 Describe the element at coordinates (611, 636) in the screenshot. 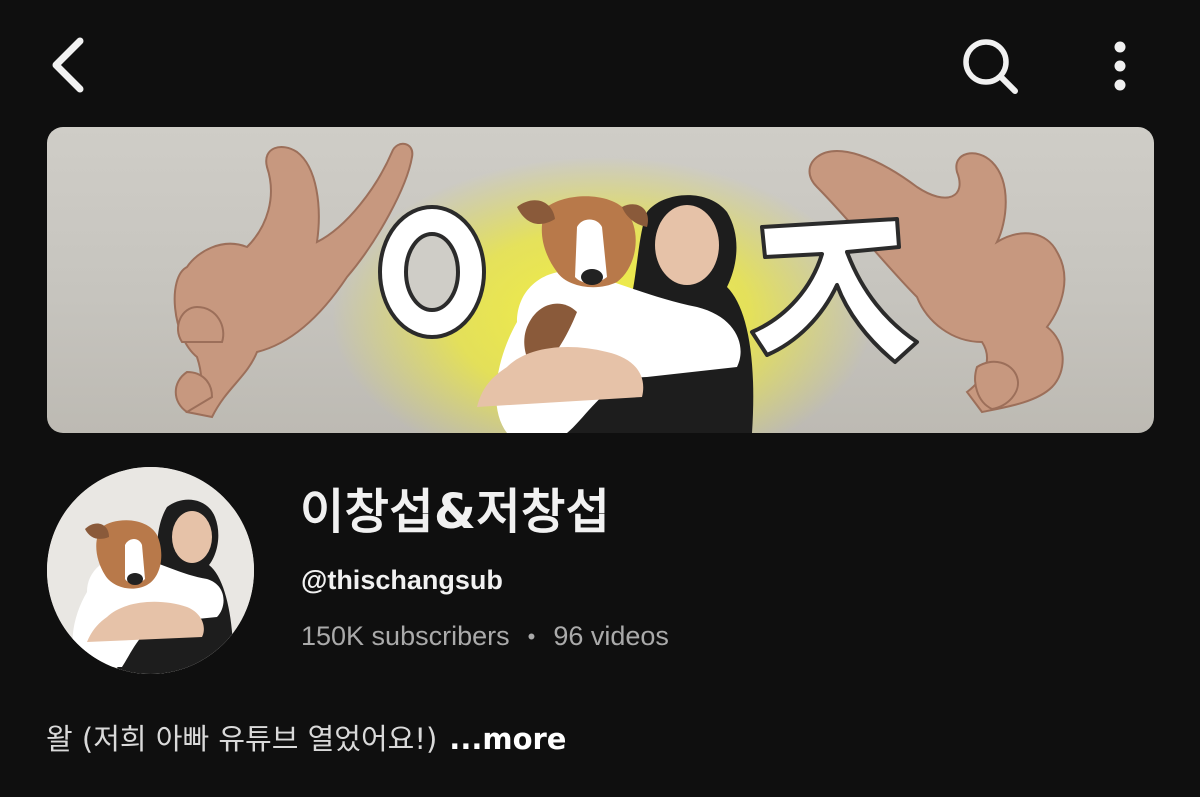

I see `video-count: 96 videos` at that location.